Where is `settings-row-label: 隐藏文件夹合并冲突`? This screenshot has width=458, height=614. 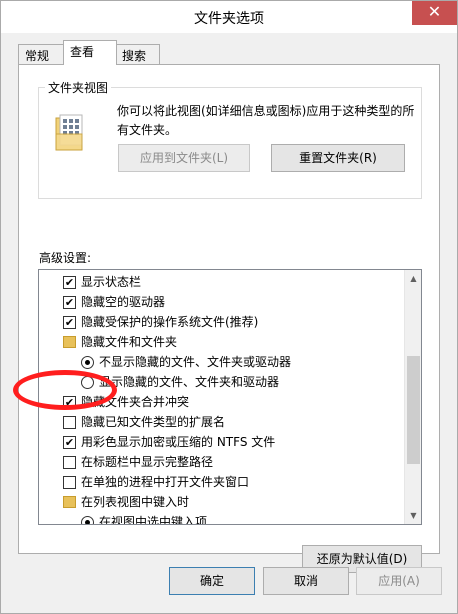 settings-row-label: 隐藏文件夹合并冲突 is located at coordinates (135, 402).